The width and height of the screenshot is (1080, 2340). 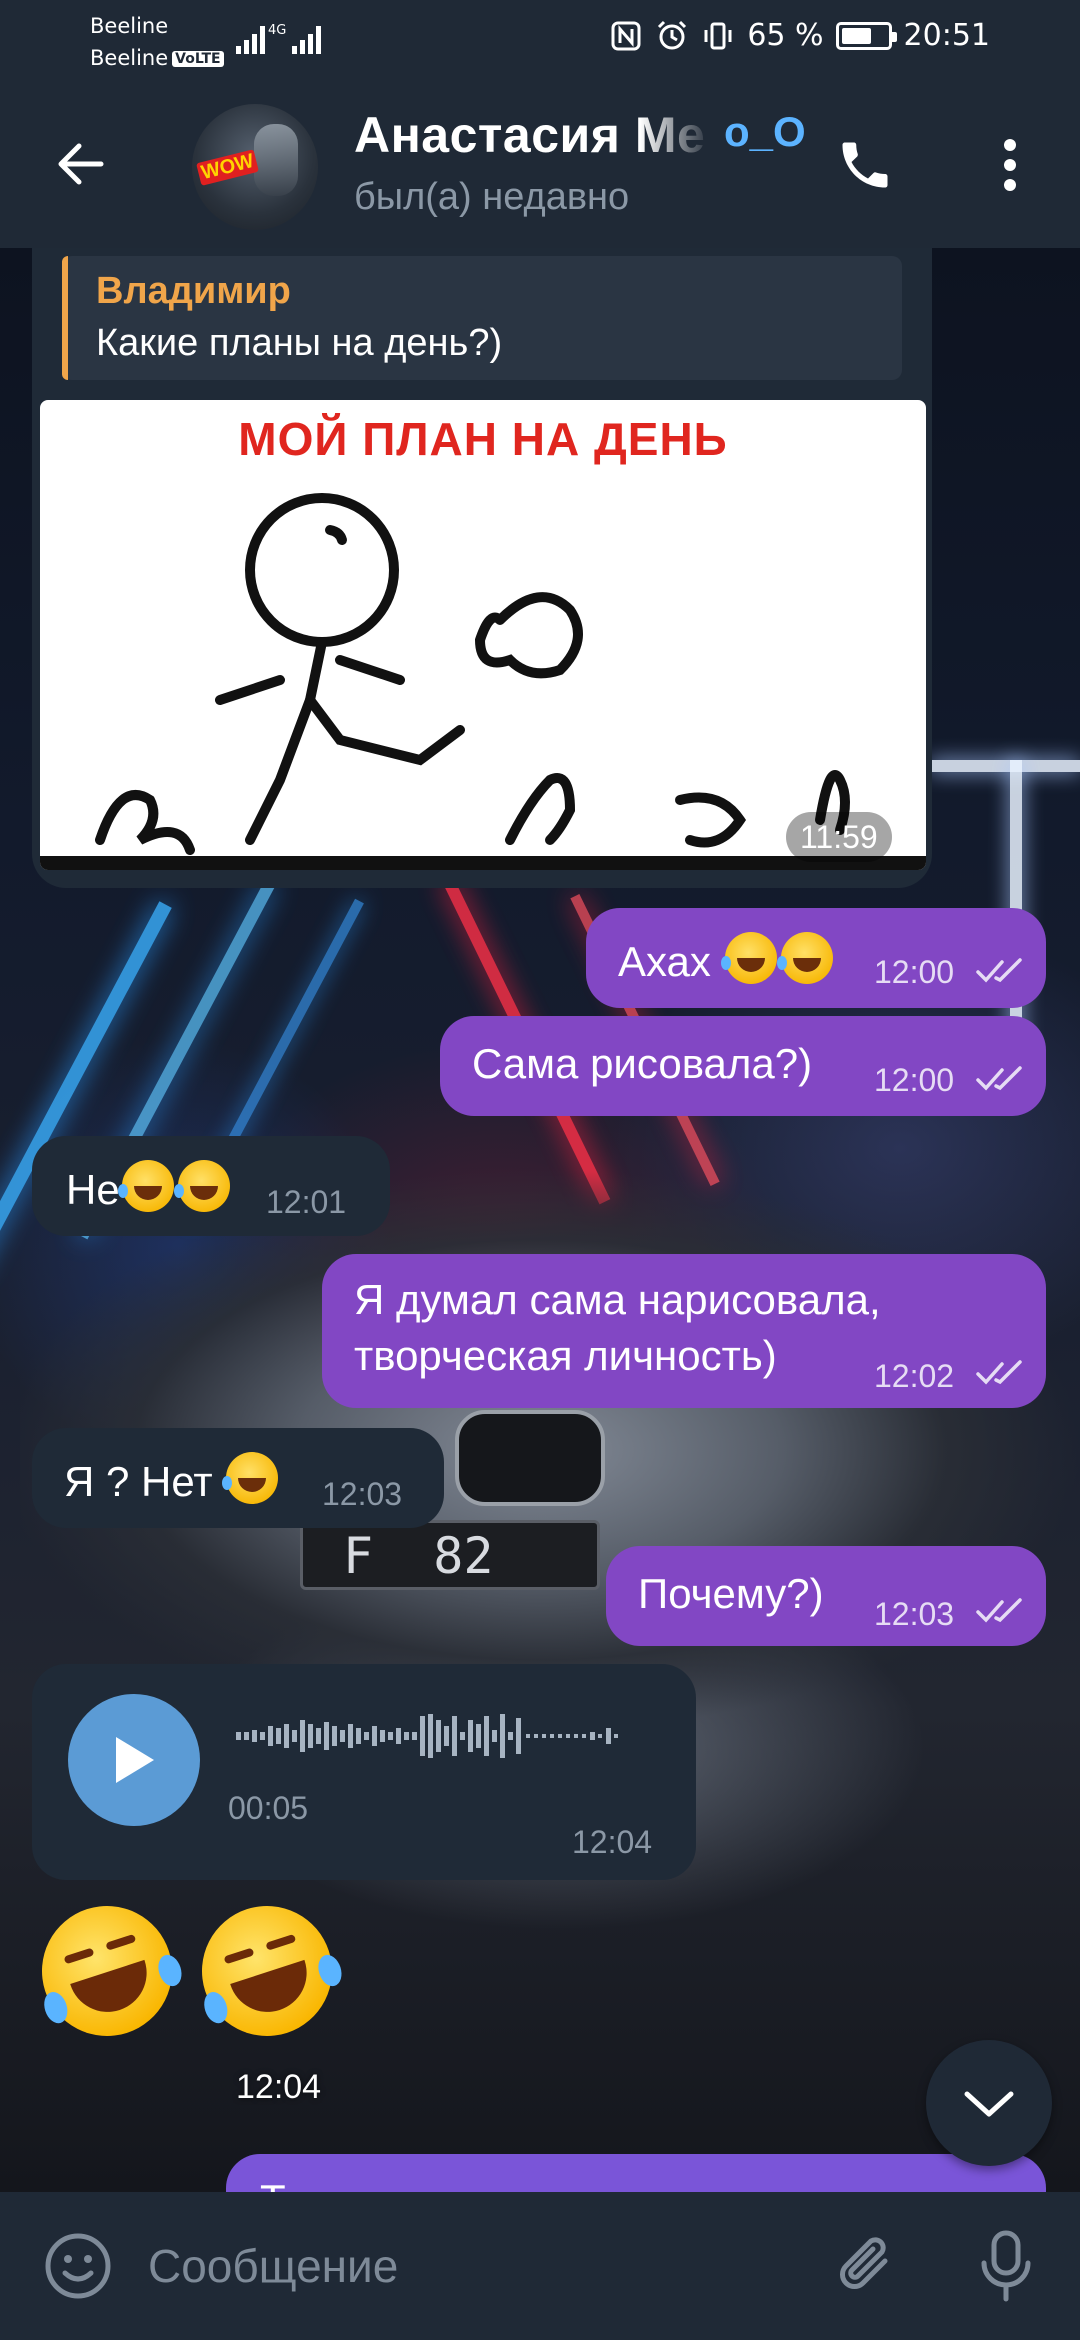 What do you see at coordinates (1005, 766) in the screenshot?
I see `wallpaper-neon-line` at bounding box center [1005, 766].